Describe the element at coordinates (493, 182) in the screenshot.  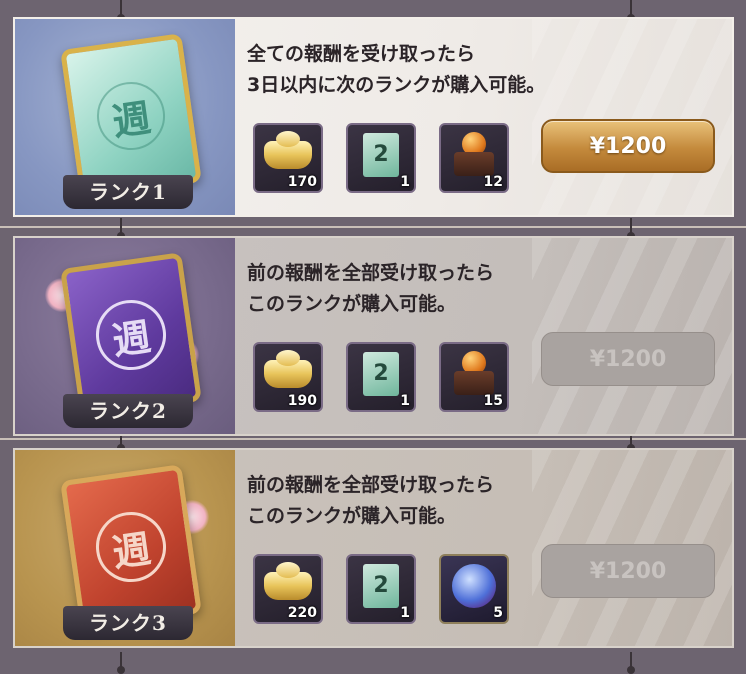
I see `item-quantity: 12` at that location.